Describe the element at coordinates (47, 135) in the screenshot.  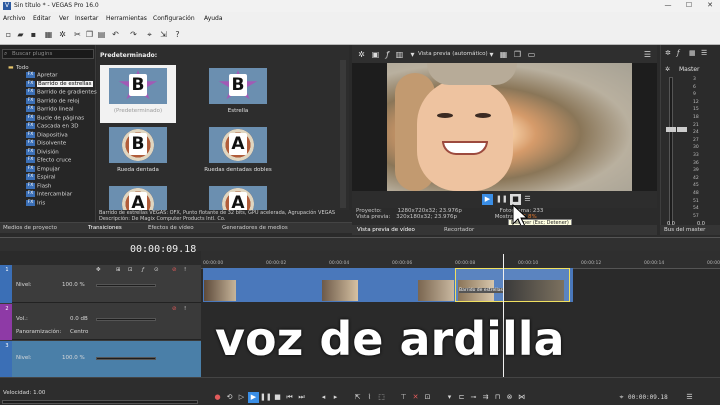
I see `tree-item: FX Diapositiva` at that location.